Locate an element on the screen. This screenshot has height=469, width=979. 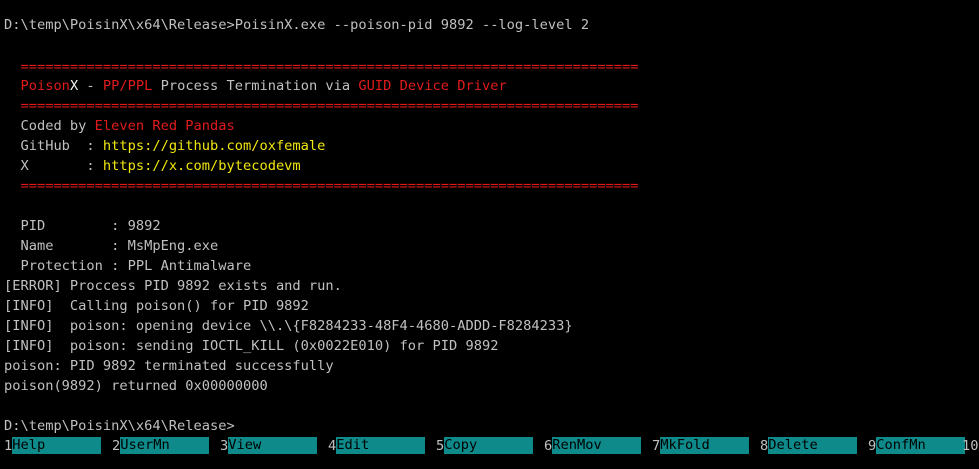
banner-middle: Process Termination via is located at coordinates (255, 86).